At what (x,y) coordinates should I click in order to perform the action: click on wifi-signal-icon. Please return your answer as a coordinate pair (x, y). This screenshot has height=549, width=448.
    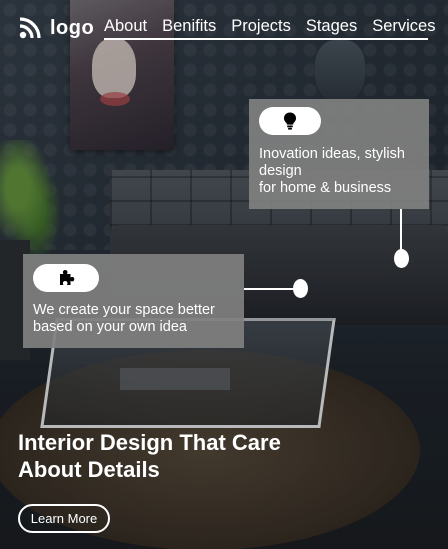
    Looking at the image, I should click on (30, 28).